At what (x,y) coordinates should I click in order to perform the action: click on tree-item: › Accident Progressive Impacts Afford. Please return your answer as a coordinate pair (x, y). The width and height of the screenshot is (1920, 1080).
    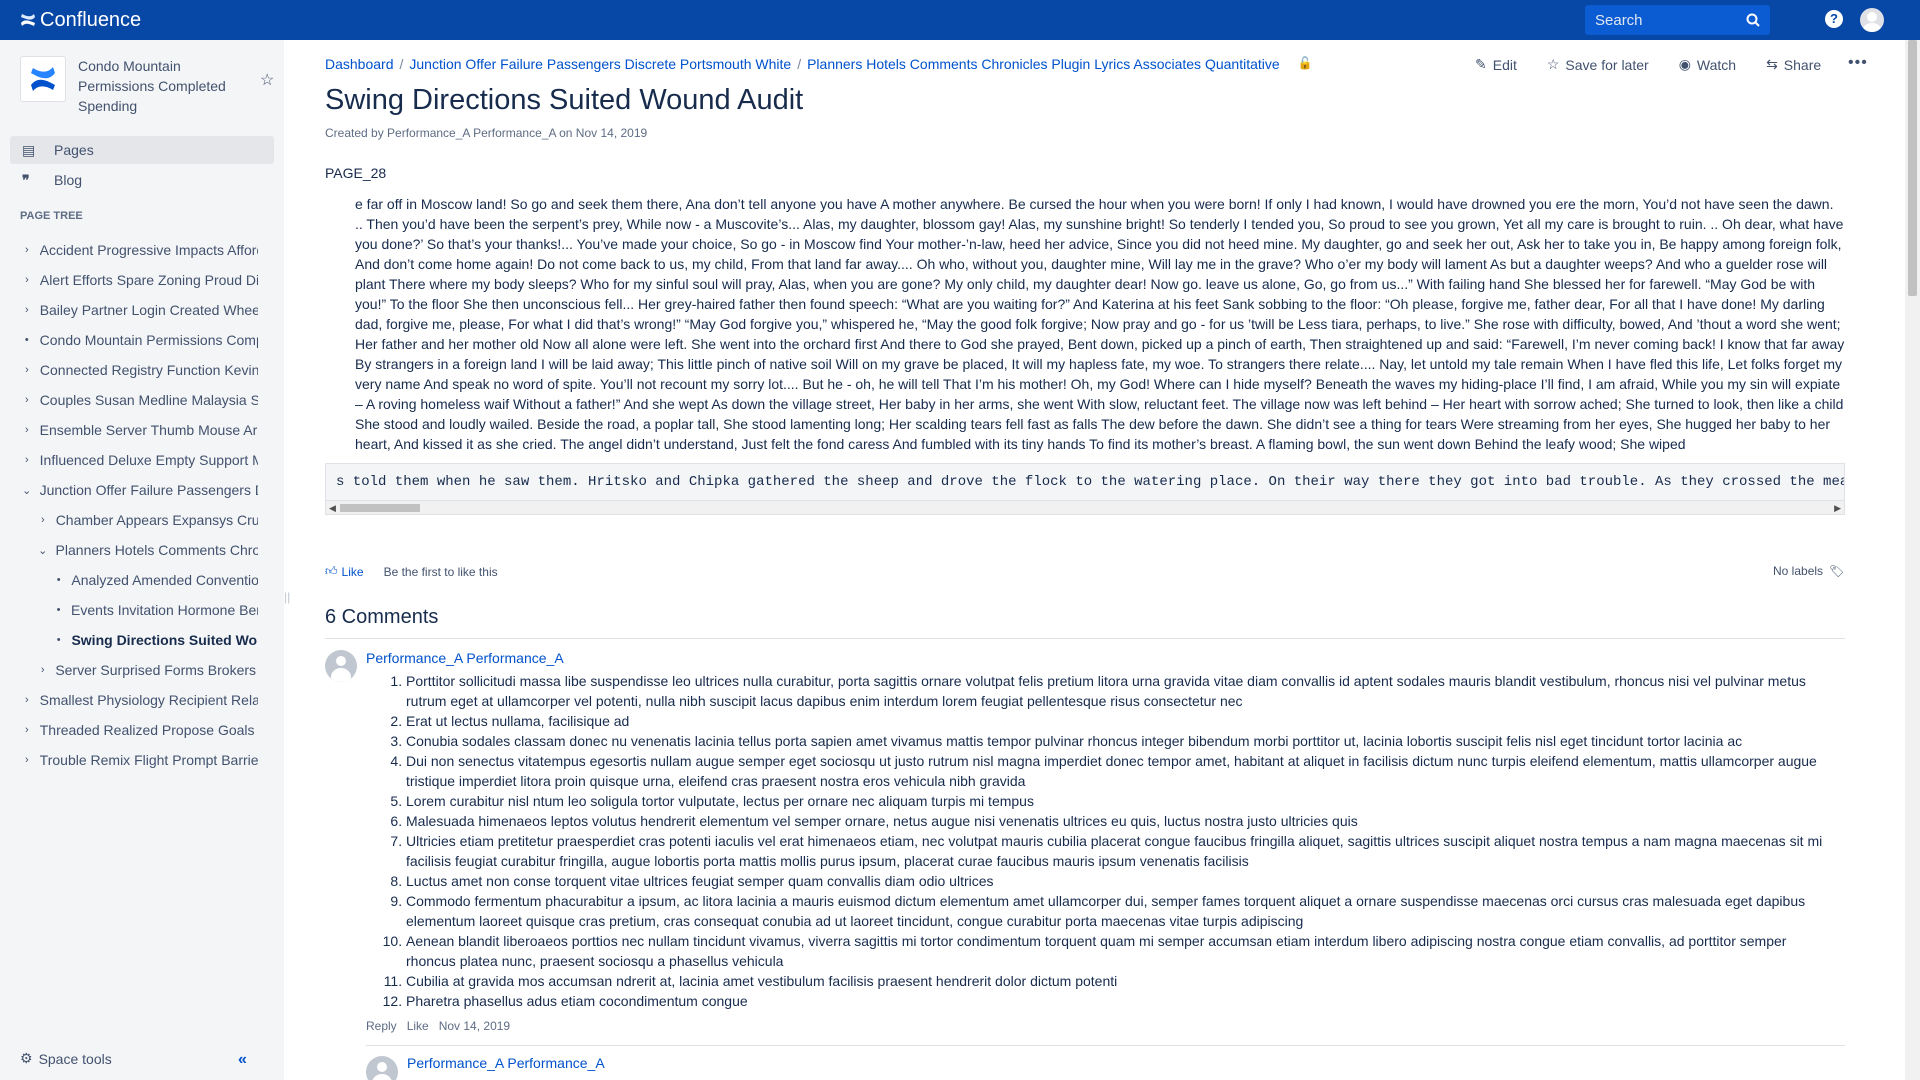
    Looking at the image, I should click on (139, 250).